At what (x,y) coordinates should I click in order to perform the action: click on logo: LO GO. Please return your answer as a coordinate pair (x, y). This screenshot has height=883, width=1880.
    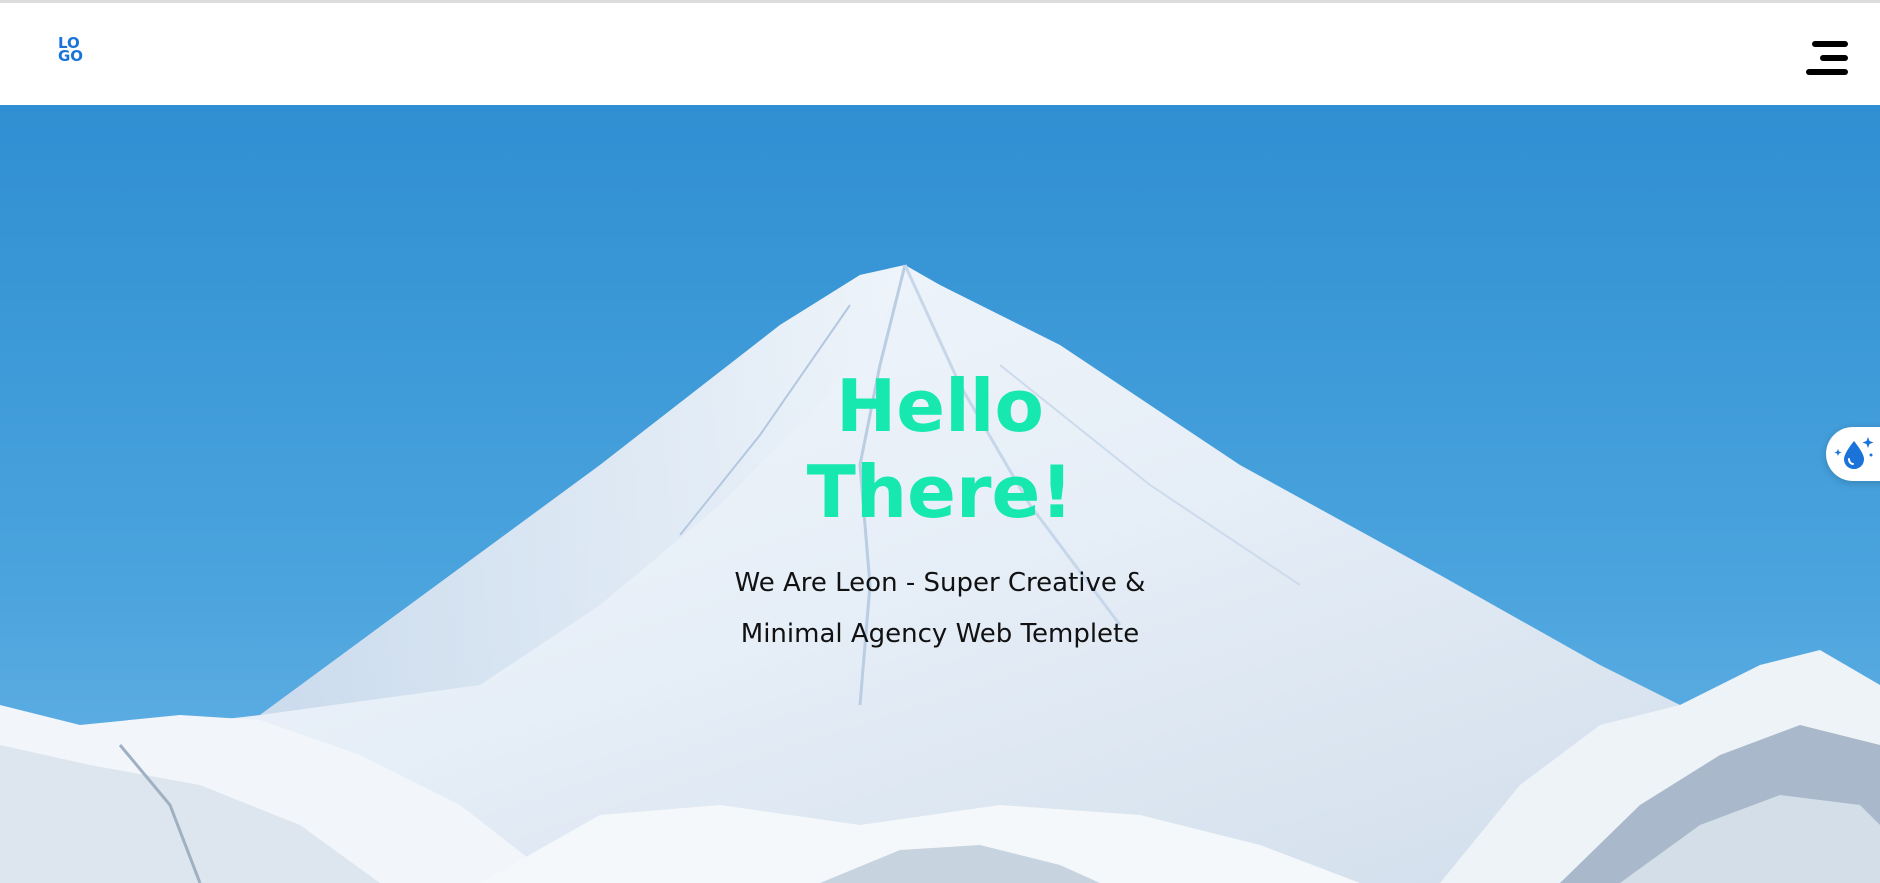
    Looking at the image, I should click on (73, 50).